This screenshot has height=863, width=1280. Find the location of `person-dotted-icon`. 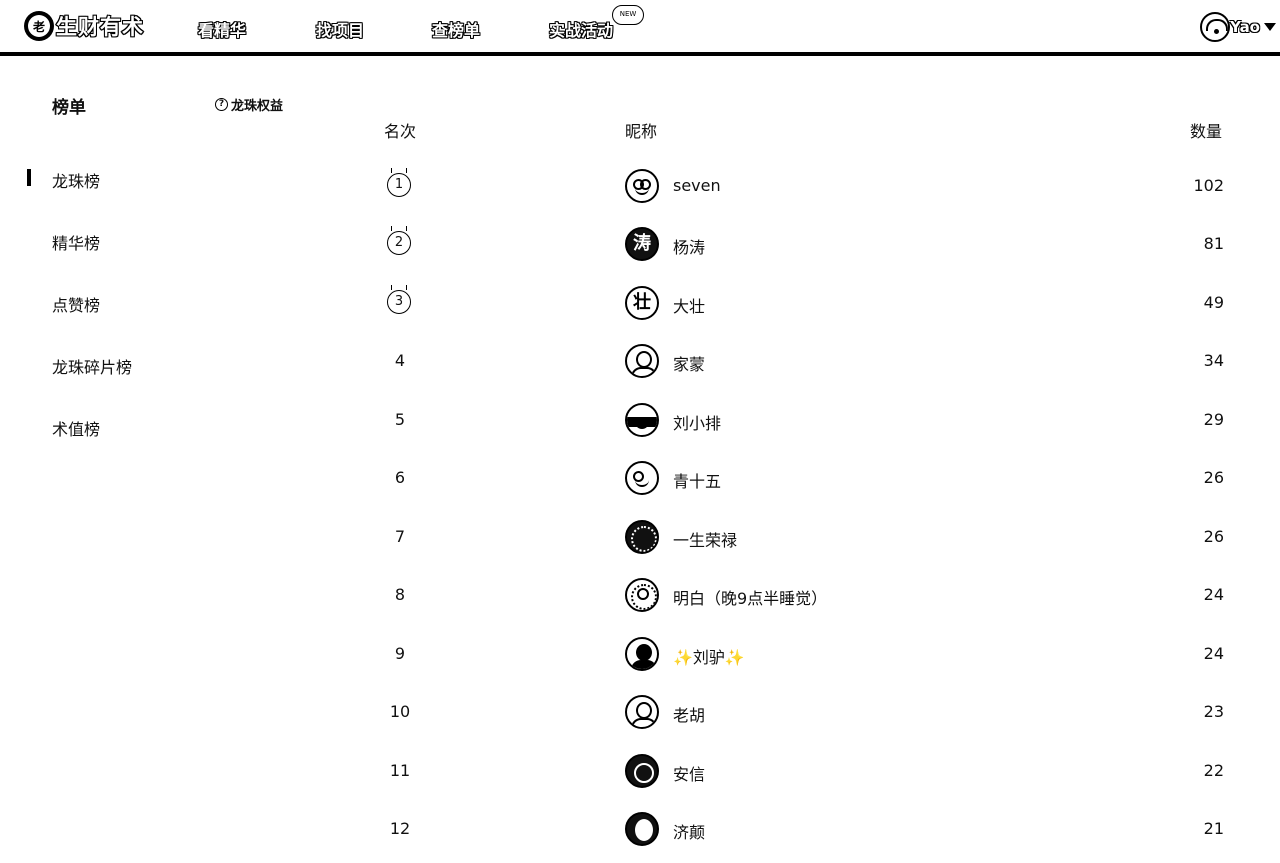

person-dotted-icon is located at coordinates (642, 595).